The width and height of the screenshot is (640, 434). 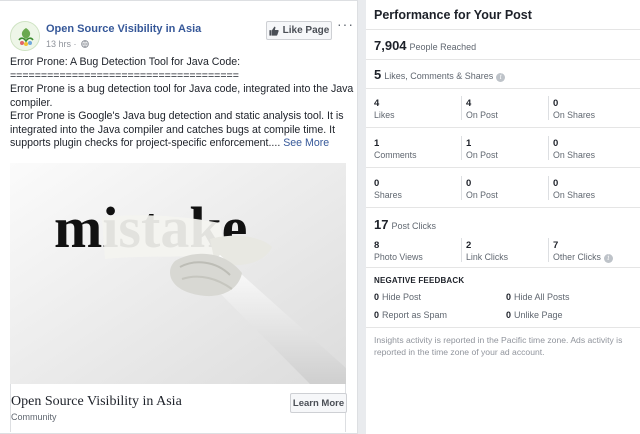 I want to click on post-time-text: 13 hrs, so click(x=59, y=44).